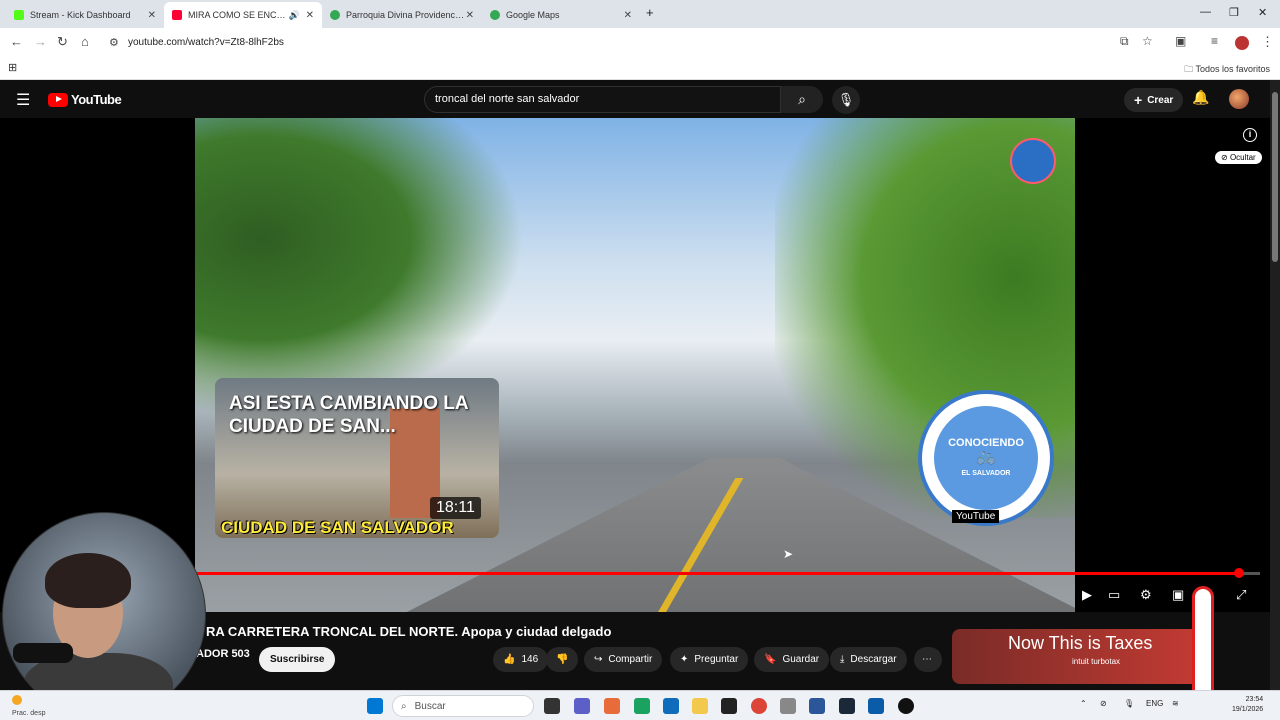  Describe the element at coordinates (1103, 703) in the screenshot. I see `network-off-icon: ⊘` at that location.